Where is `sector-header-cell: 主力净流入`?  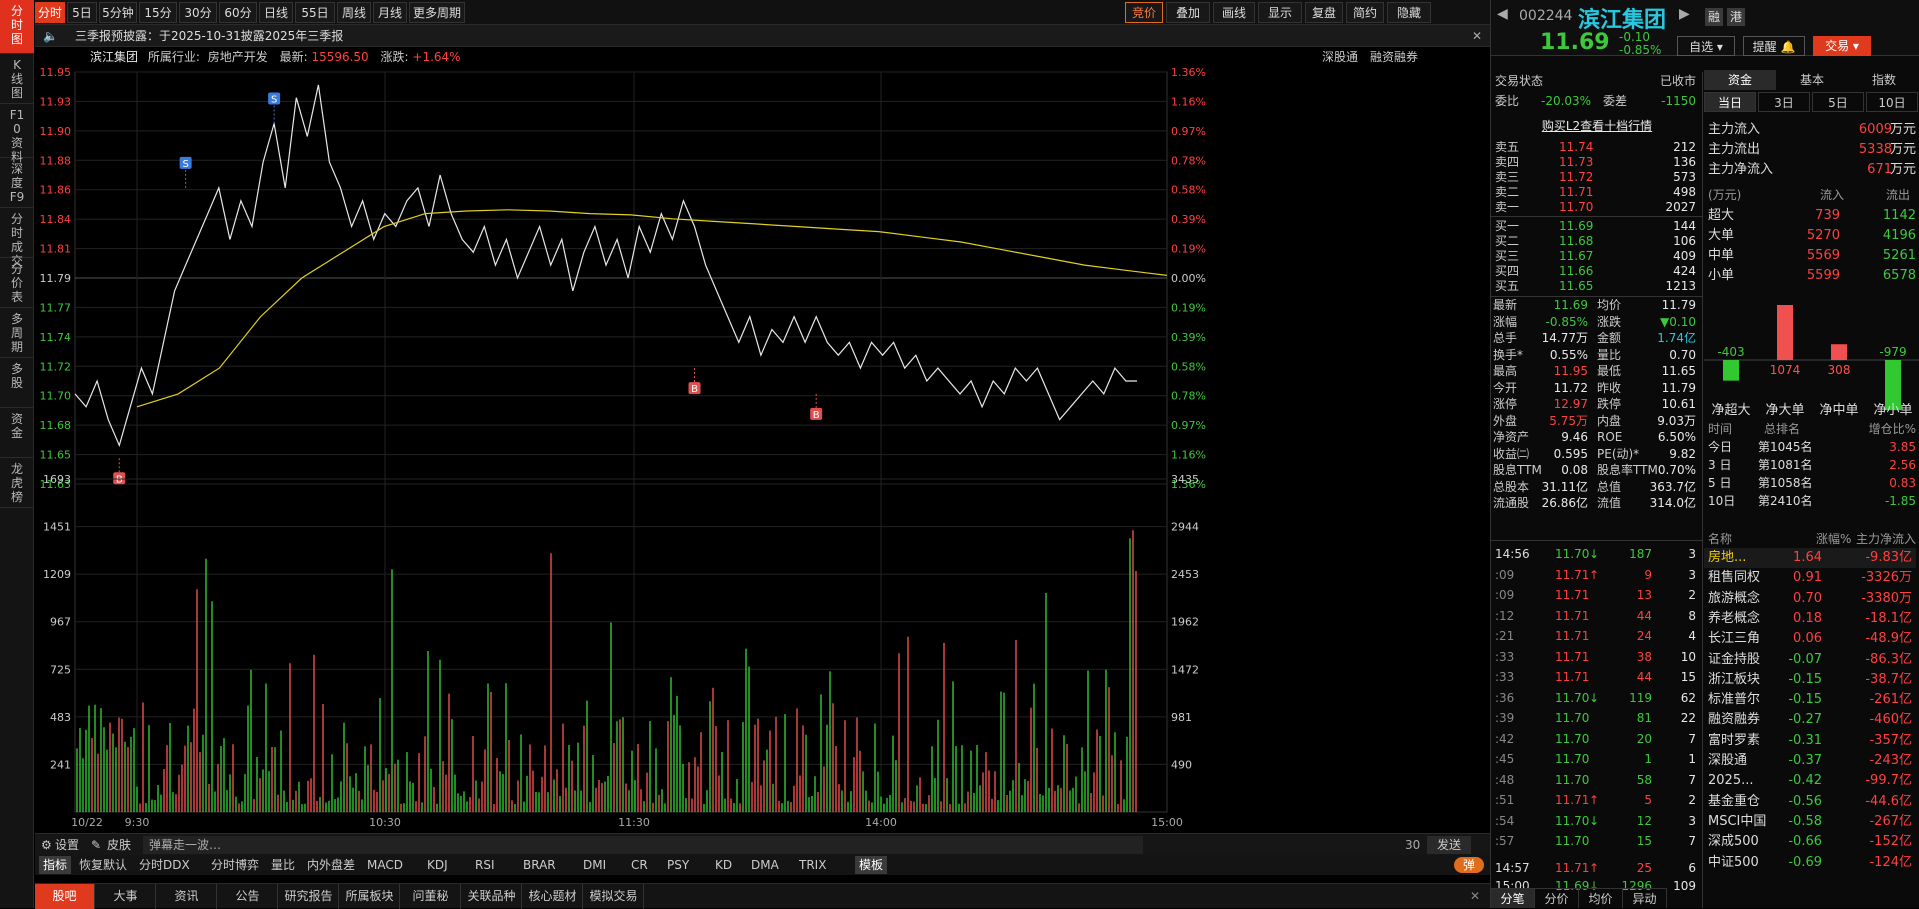
sector-header-cell: 主力净流入 is located at coordinates (1886, 539).